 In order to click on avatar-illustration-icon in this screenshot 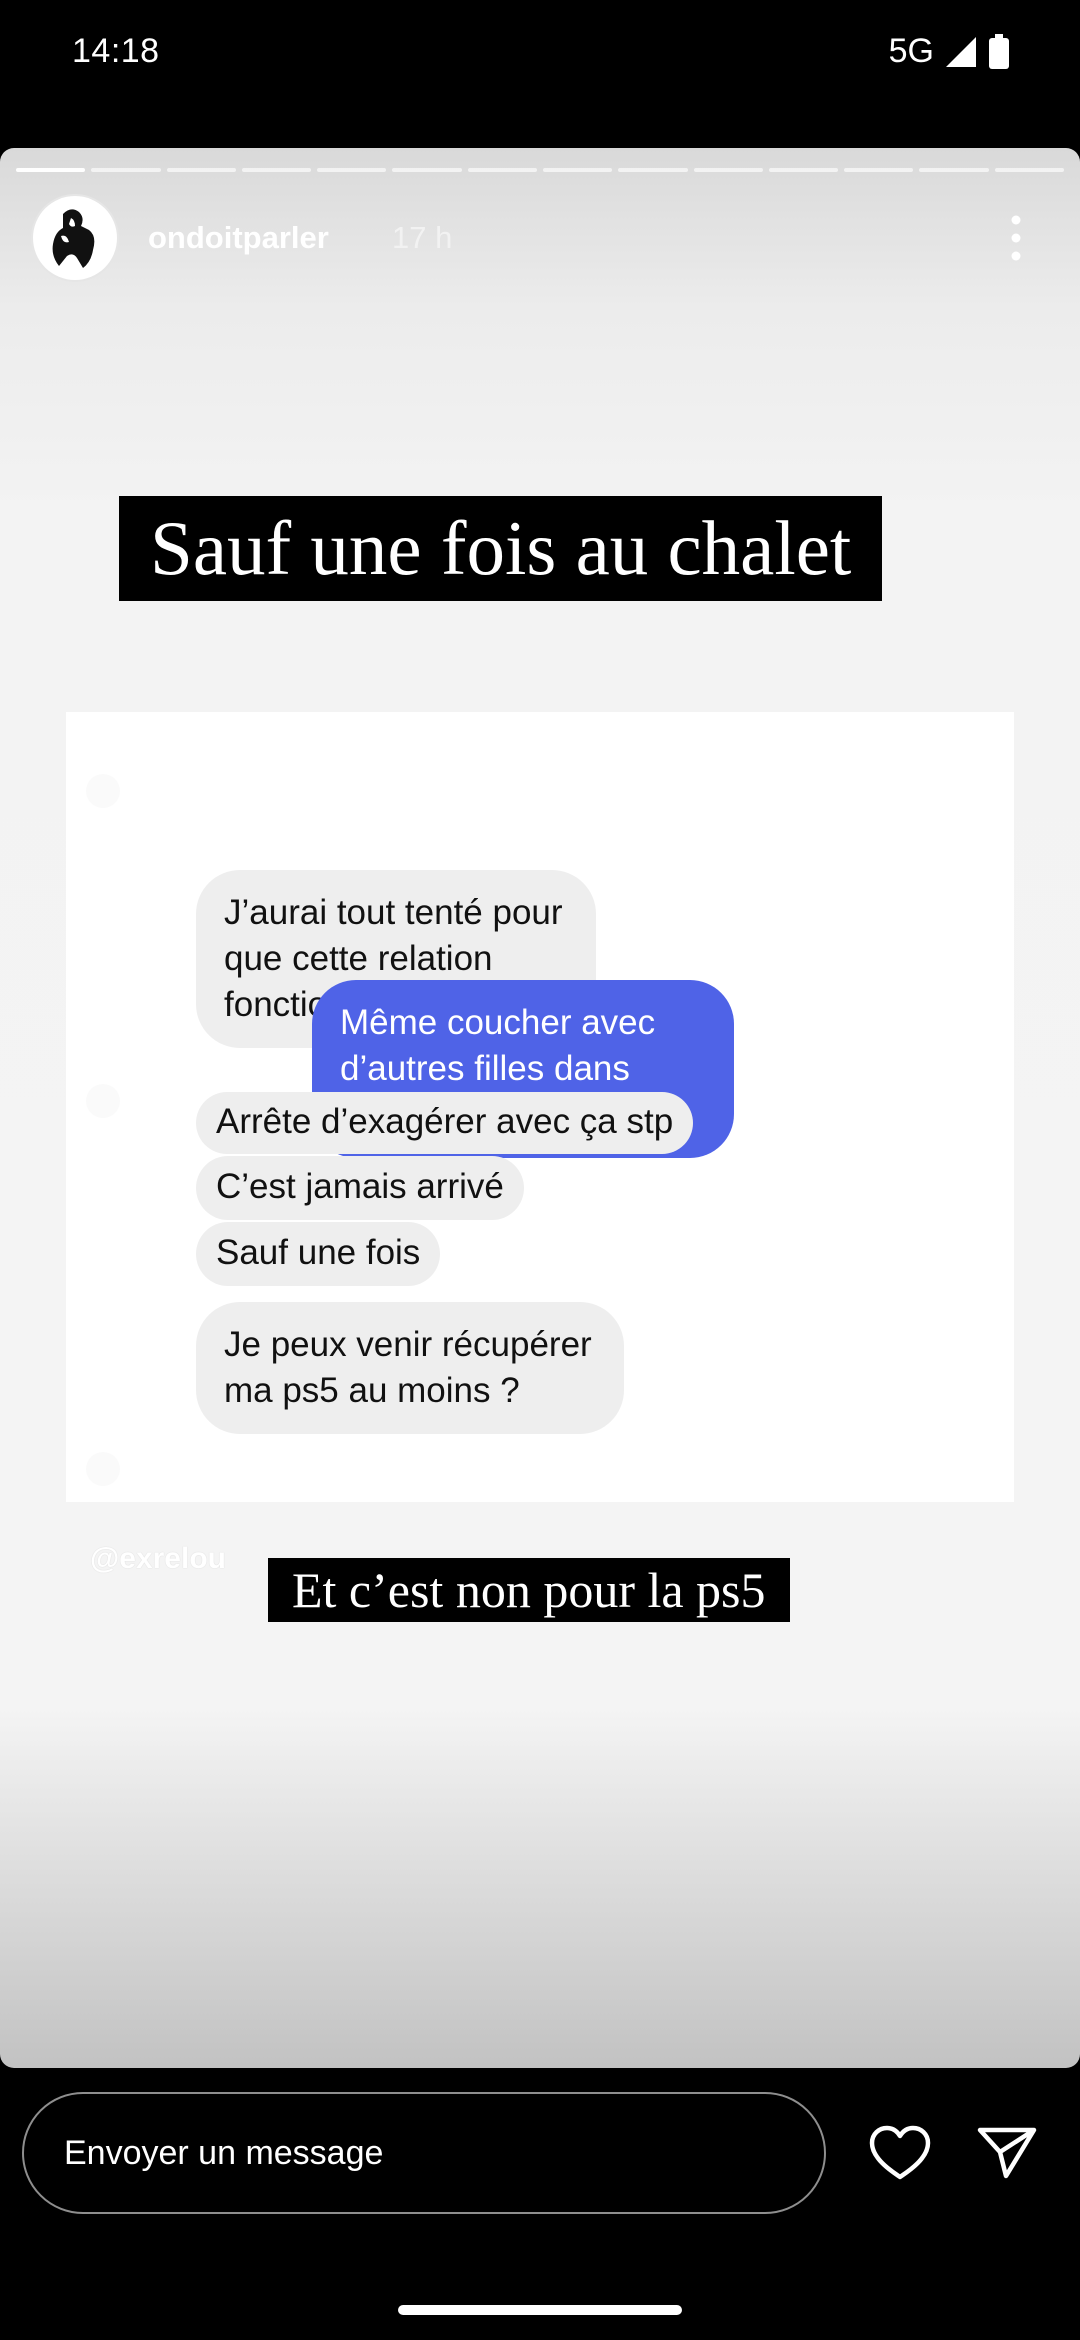, I will do `click(73, 238)`.